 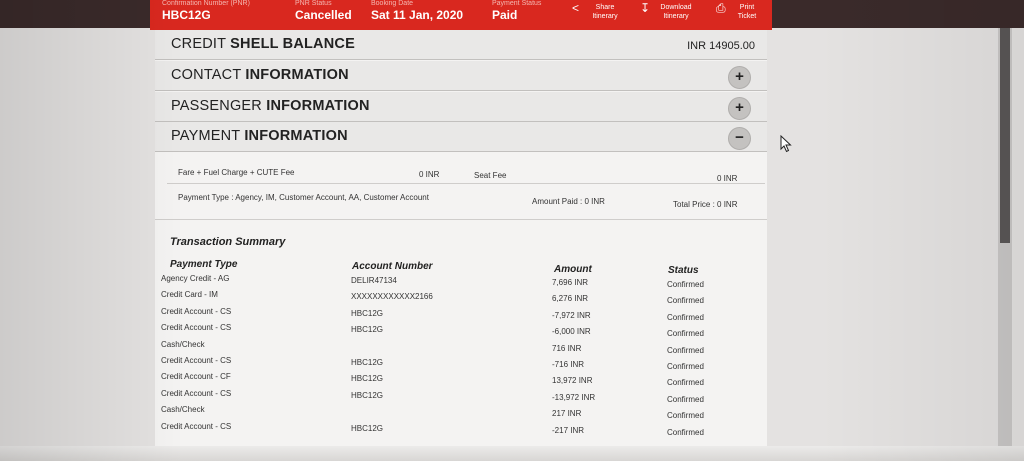 What do you see at coordinates (189, 295) in the screenshot?
I see `cell-payment-type: Credit Card - IM` at bounding box center [189, 295].